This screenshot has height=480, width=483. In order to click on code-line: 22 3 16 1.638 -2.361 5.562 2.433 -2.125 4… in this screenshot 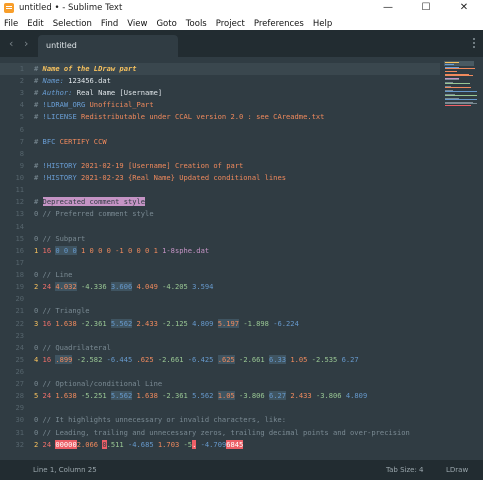, I will do `click(220, 324)`.